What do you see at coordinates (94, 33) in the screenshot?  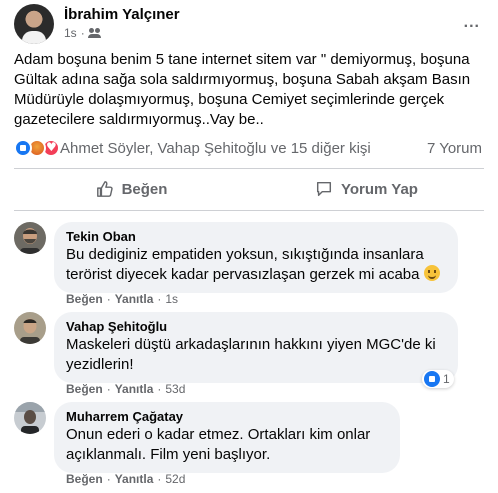 I see `friends-icon` at bounding box center [94, 33].